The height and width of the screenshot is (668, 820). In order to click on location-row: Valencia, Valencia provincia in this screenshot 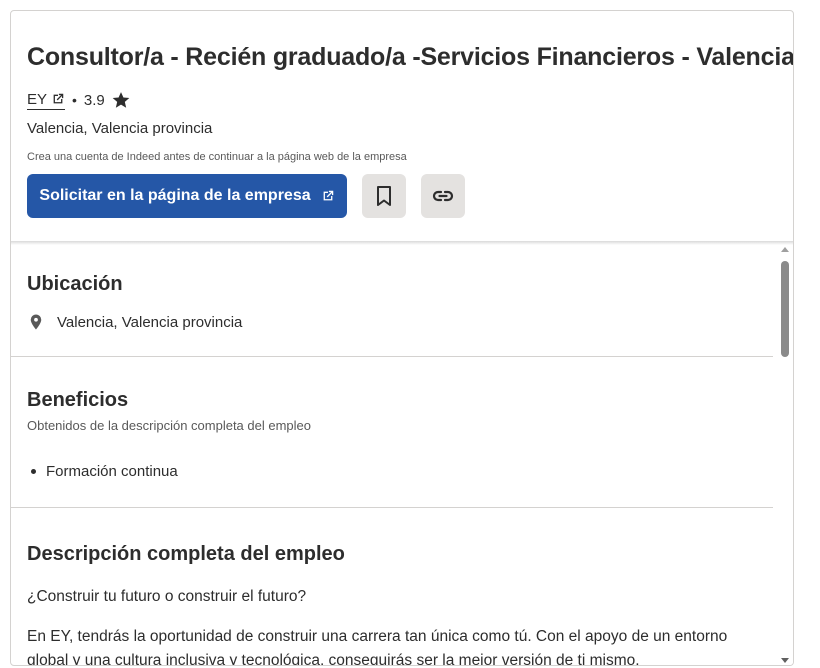, I will do `click(134, 322)`.